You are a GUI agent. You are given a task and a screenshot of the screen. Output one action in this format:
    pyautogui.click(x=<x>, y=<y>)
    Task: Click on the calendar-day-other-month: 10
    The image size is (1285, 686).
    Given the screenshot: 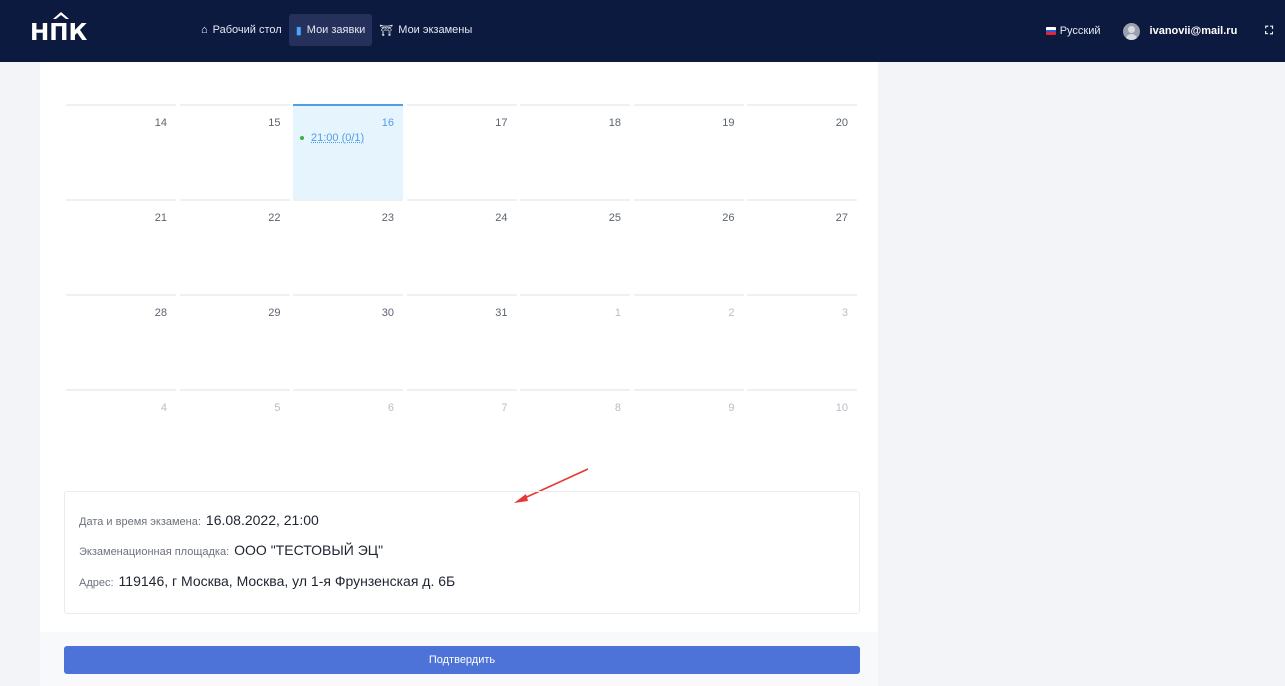 What is the action you would take?
    pyautogui.click(x=802, y=436)
    